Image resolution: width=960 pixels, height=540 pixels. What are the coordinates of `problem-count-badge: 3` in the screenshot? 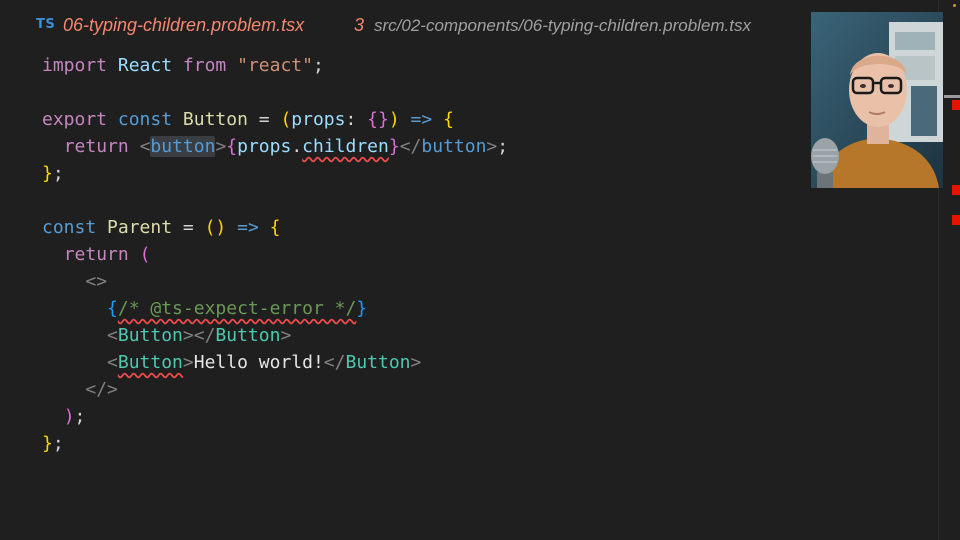 It's located at (359, 25).